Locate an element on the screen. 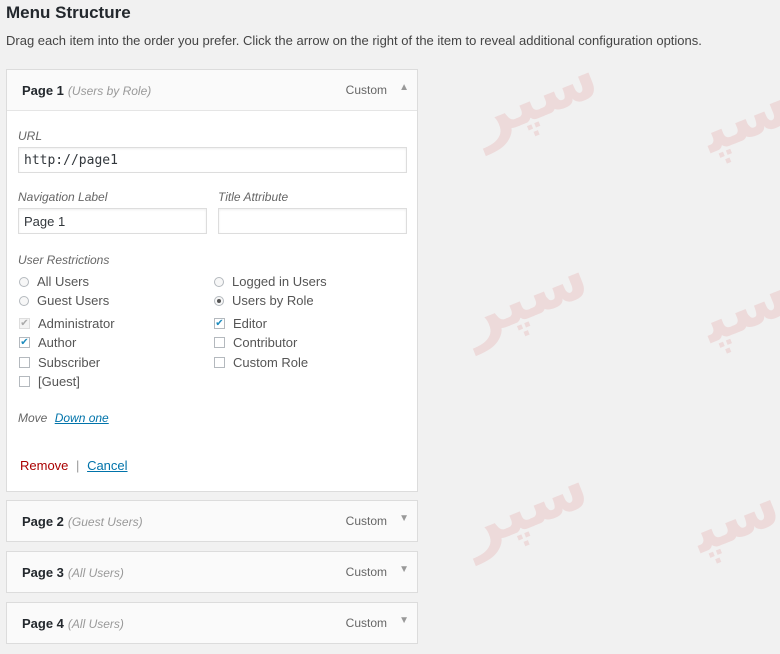 This screenshot has height=654, width=780. title-attribute-label: Title Attribute is located at coordinates (253, 197).